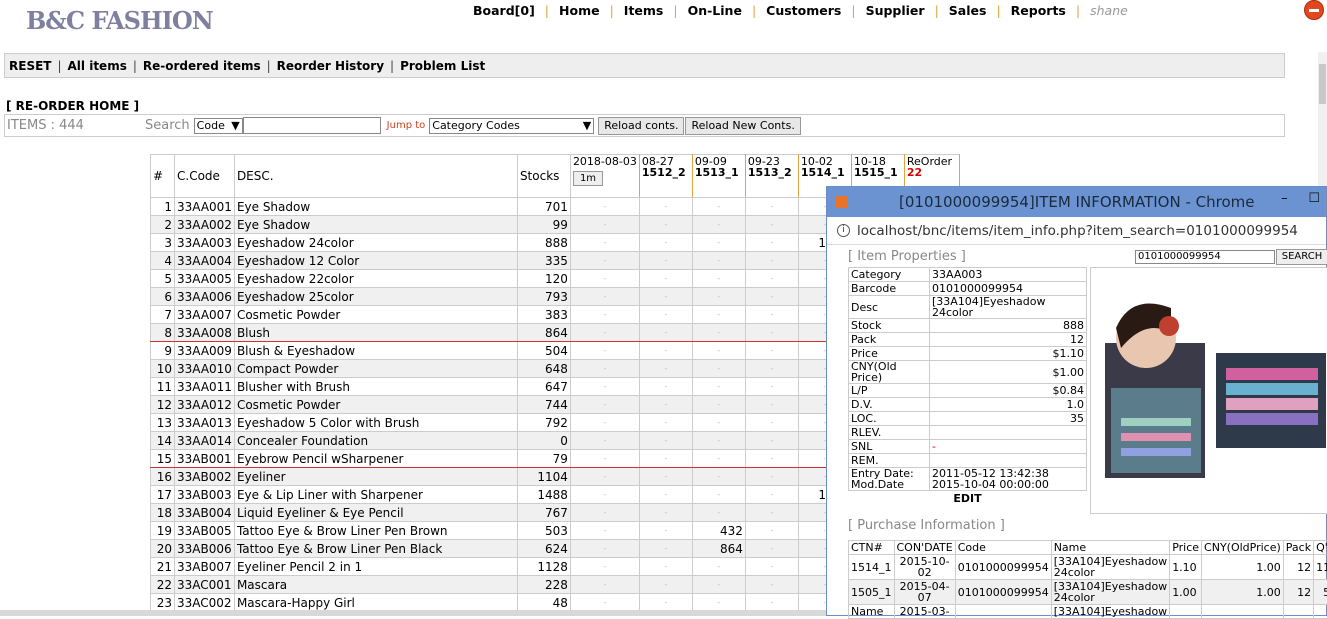  I want to click on nav-on-line: On-Line, so click(715, 10).